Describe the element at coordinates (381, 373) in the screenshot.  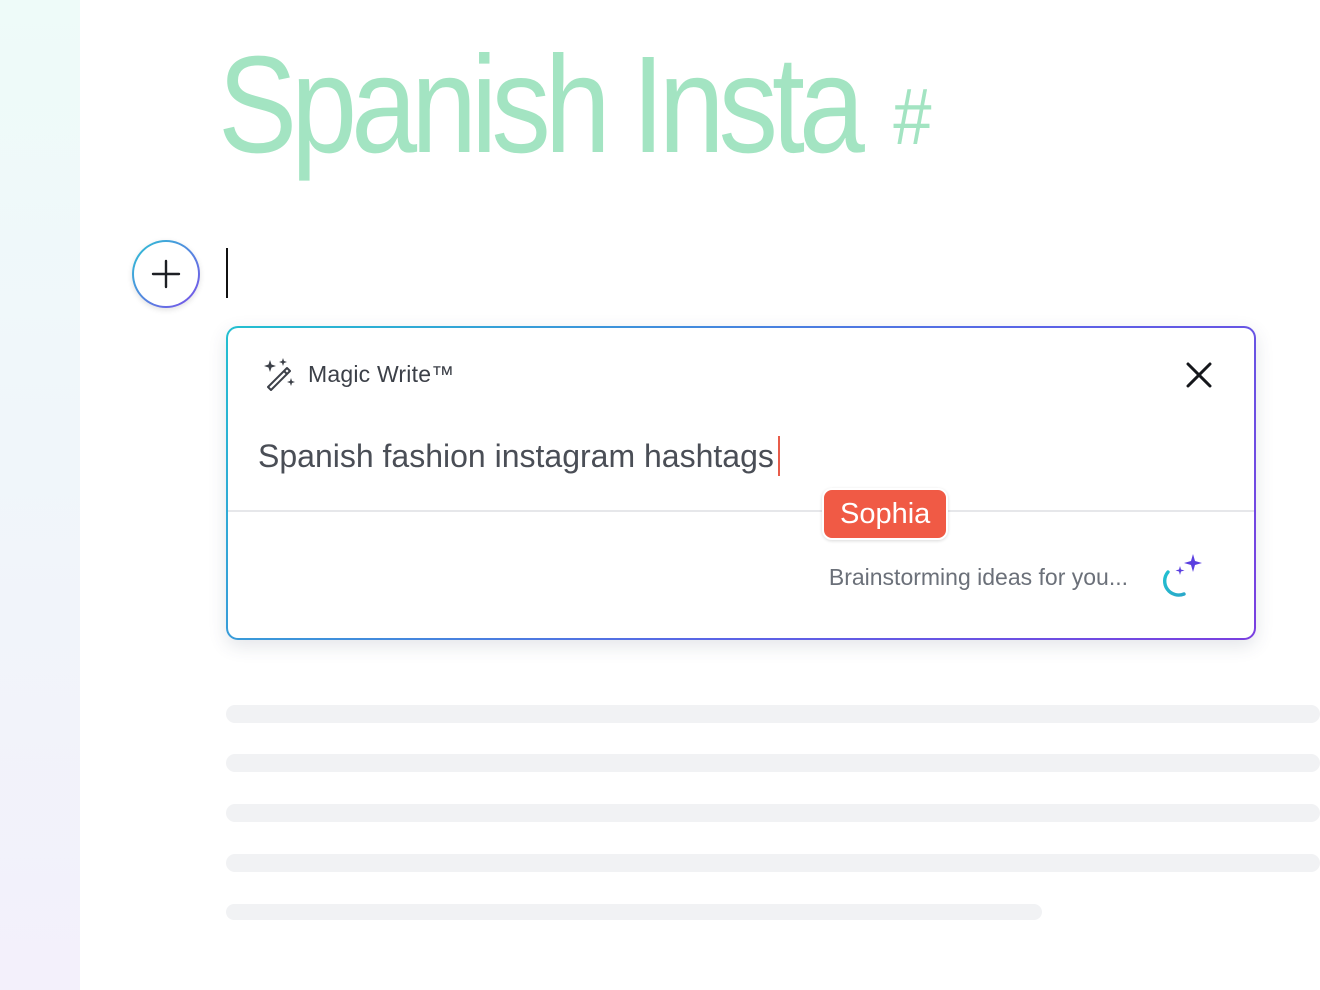
I see `magic-write-title: Magic Write™` at that location.